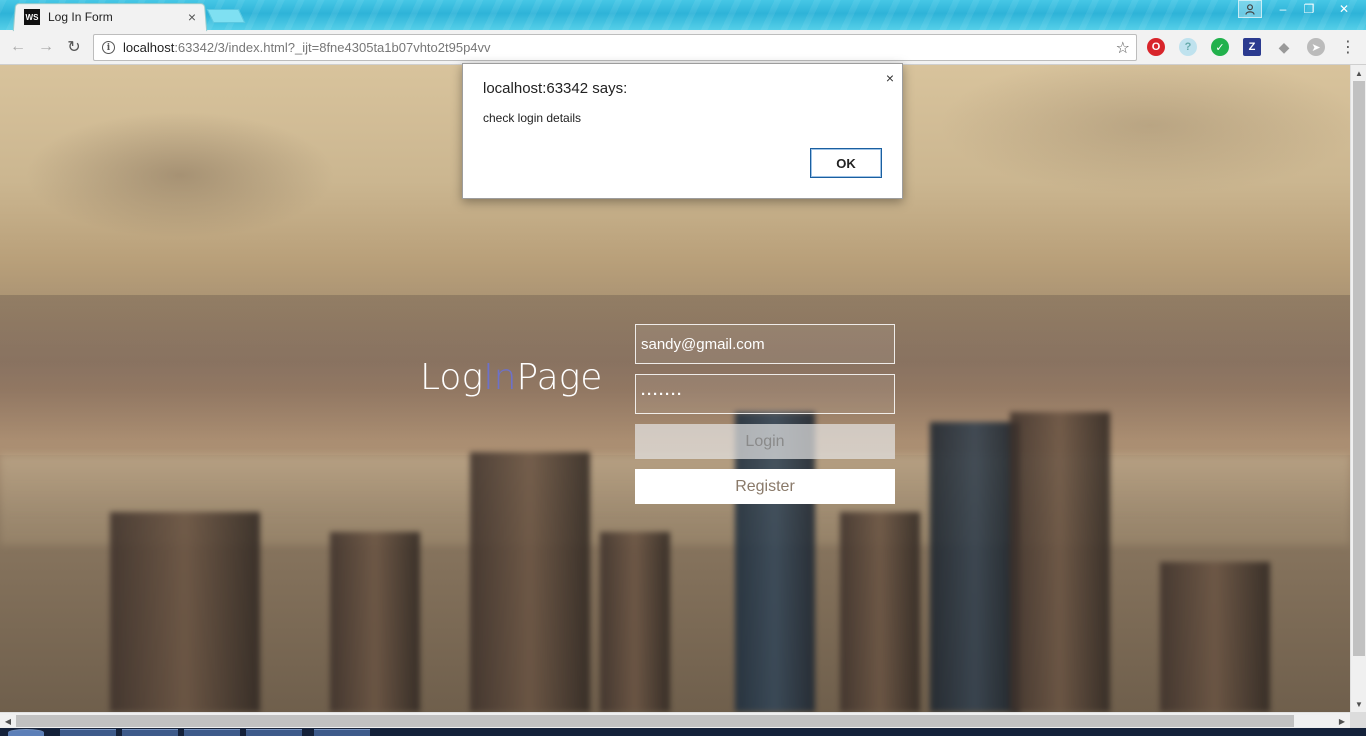  Describe the element at coordinates (846, 163) in the screenshot. I see `dialog-ok-button: OK` at that location.